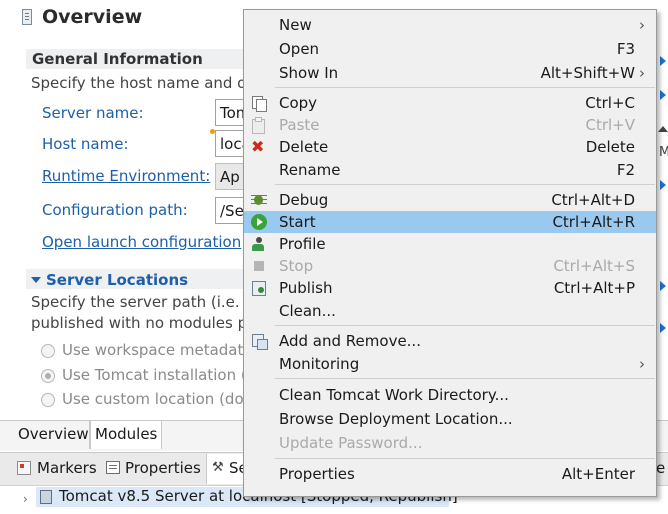 The width and height of the screenshot is (668, 514). I want to click on menu-item-shortcut: F2, so click(625, 170).